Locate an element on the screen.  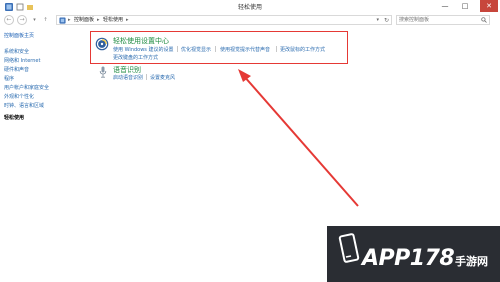
sidebar-home-link: 控制面板主页 is located at coordinates (19, 35).